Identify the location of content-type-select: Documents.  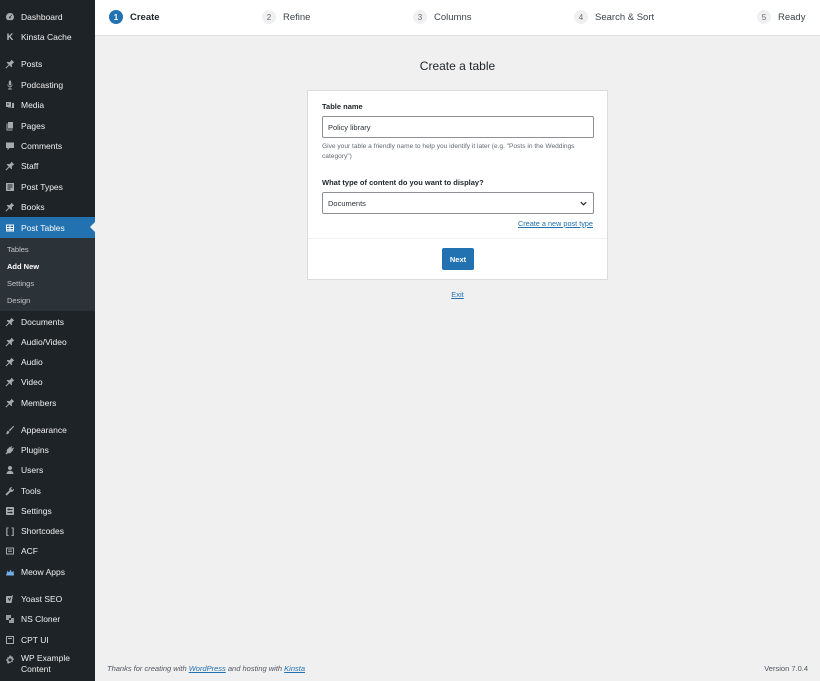
(458, 203).